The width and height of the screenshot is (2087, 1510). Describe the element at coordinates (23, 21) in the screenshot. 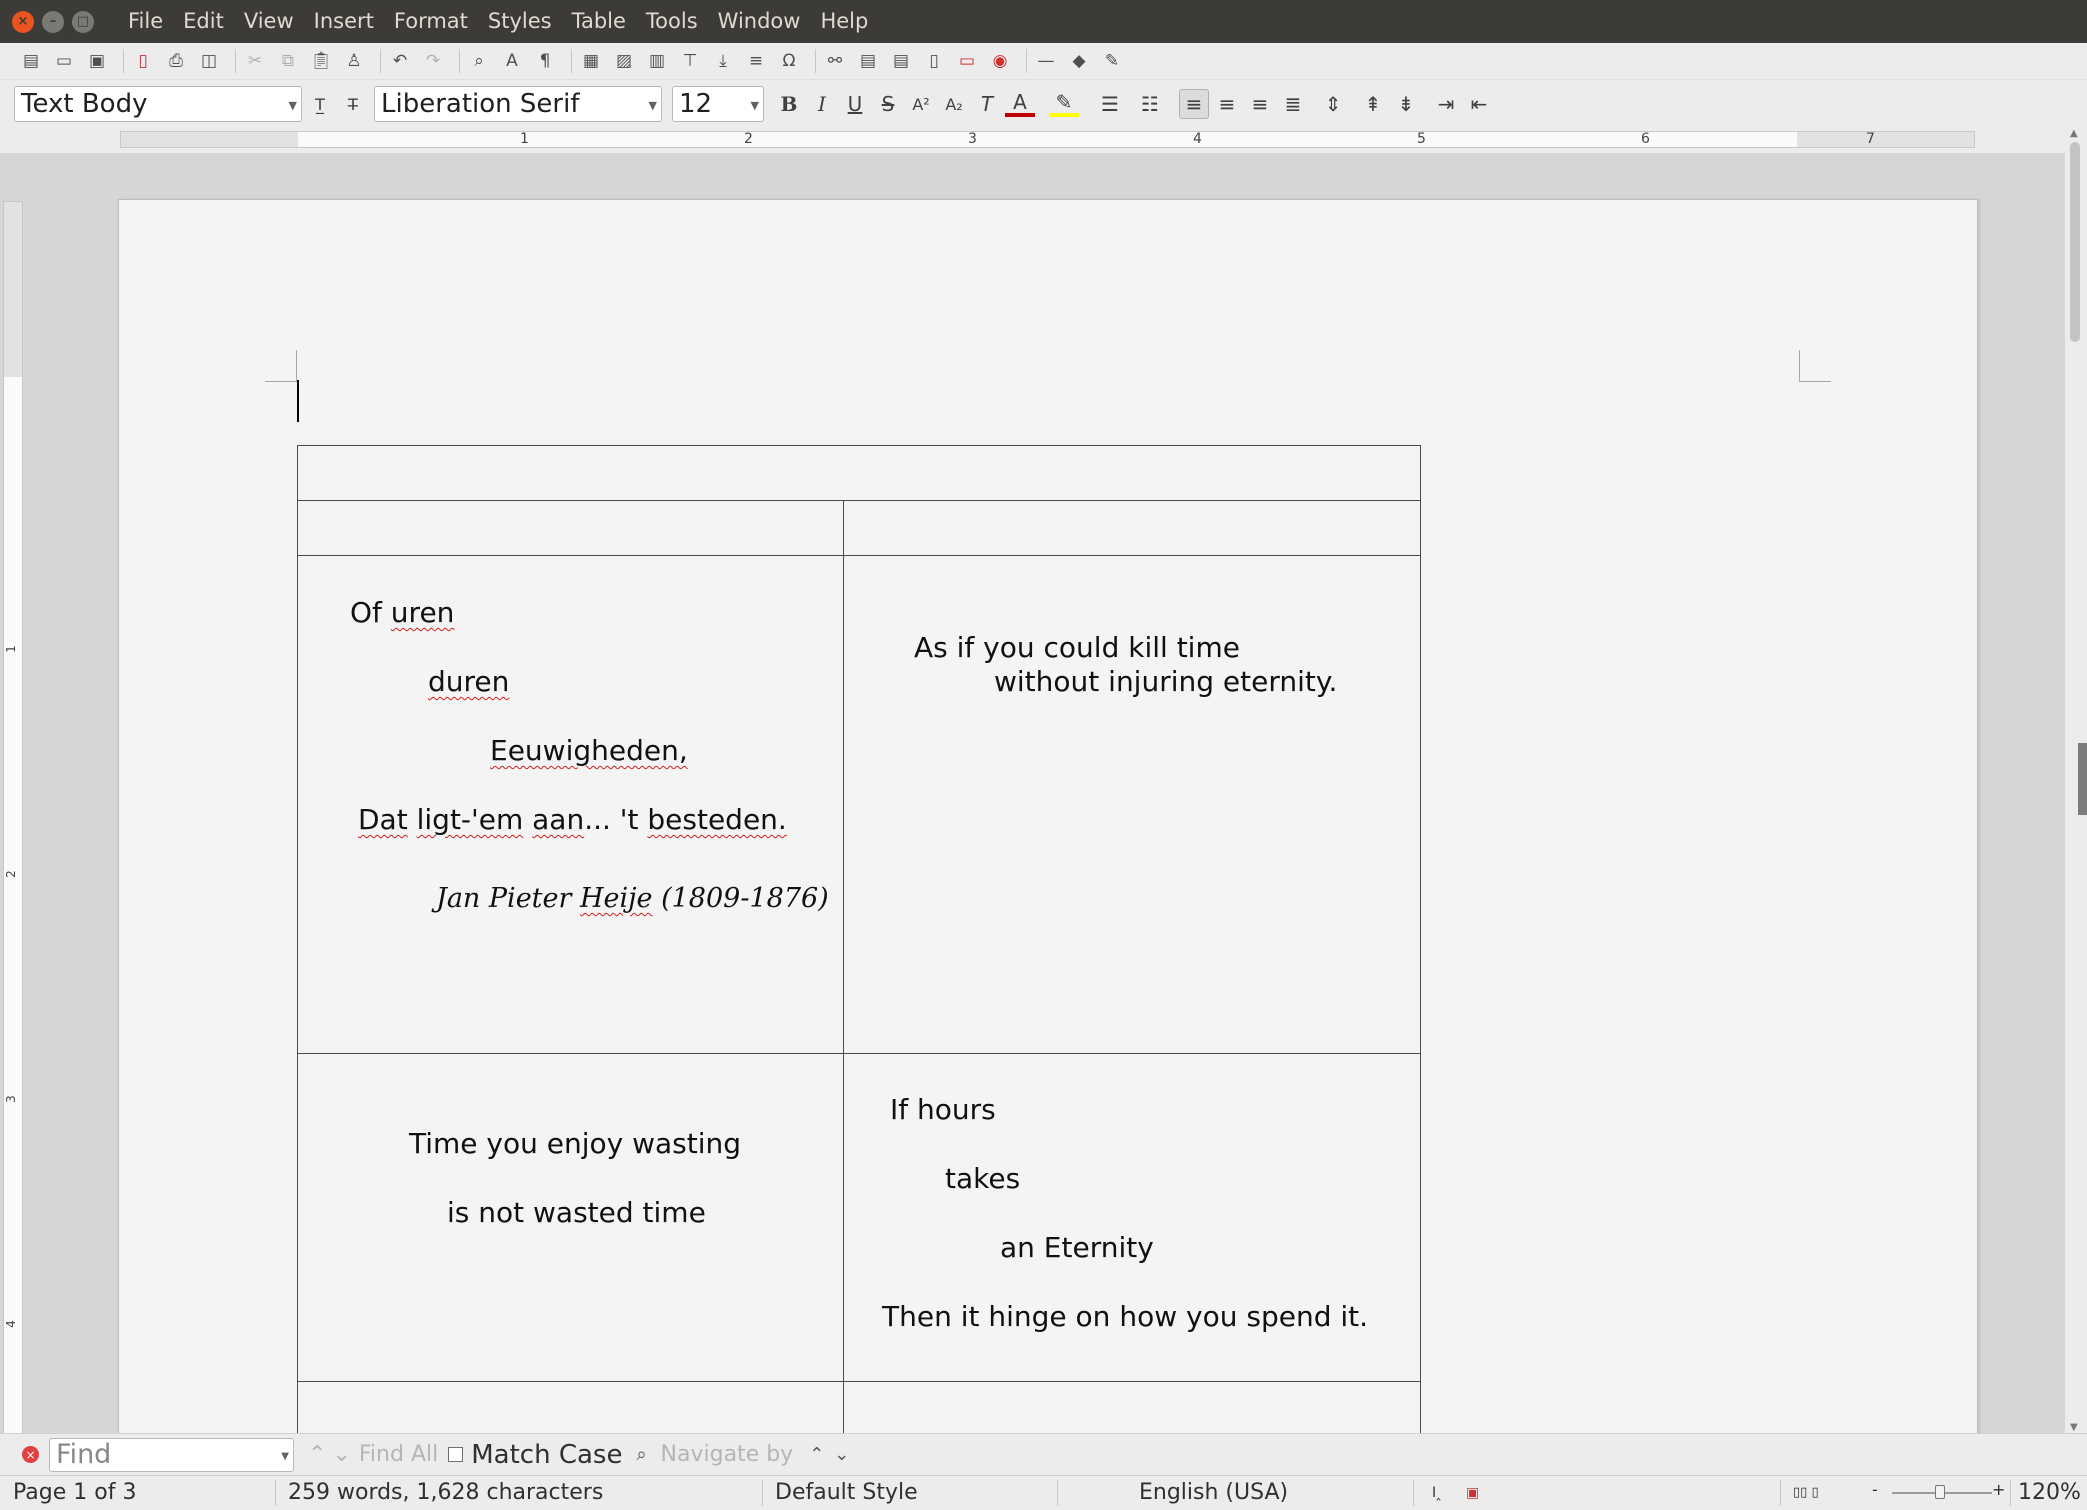

I see `window-close-button: ×` at that location.